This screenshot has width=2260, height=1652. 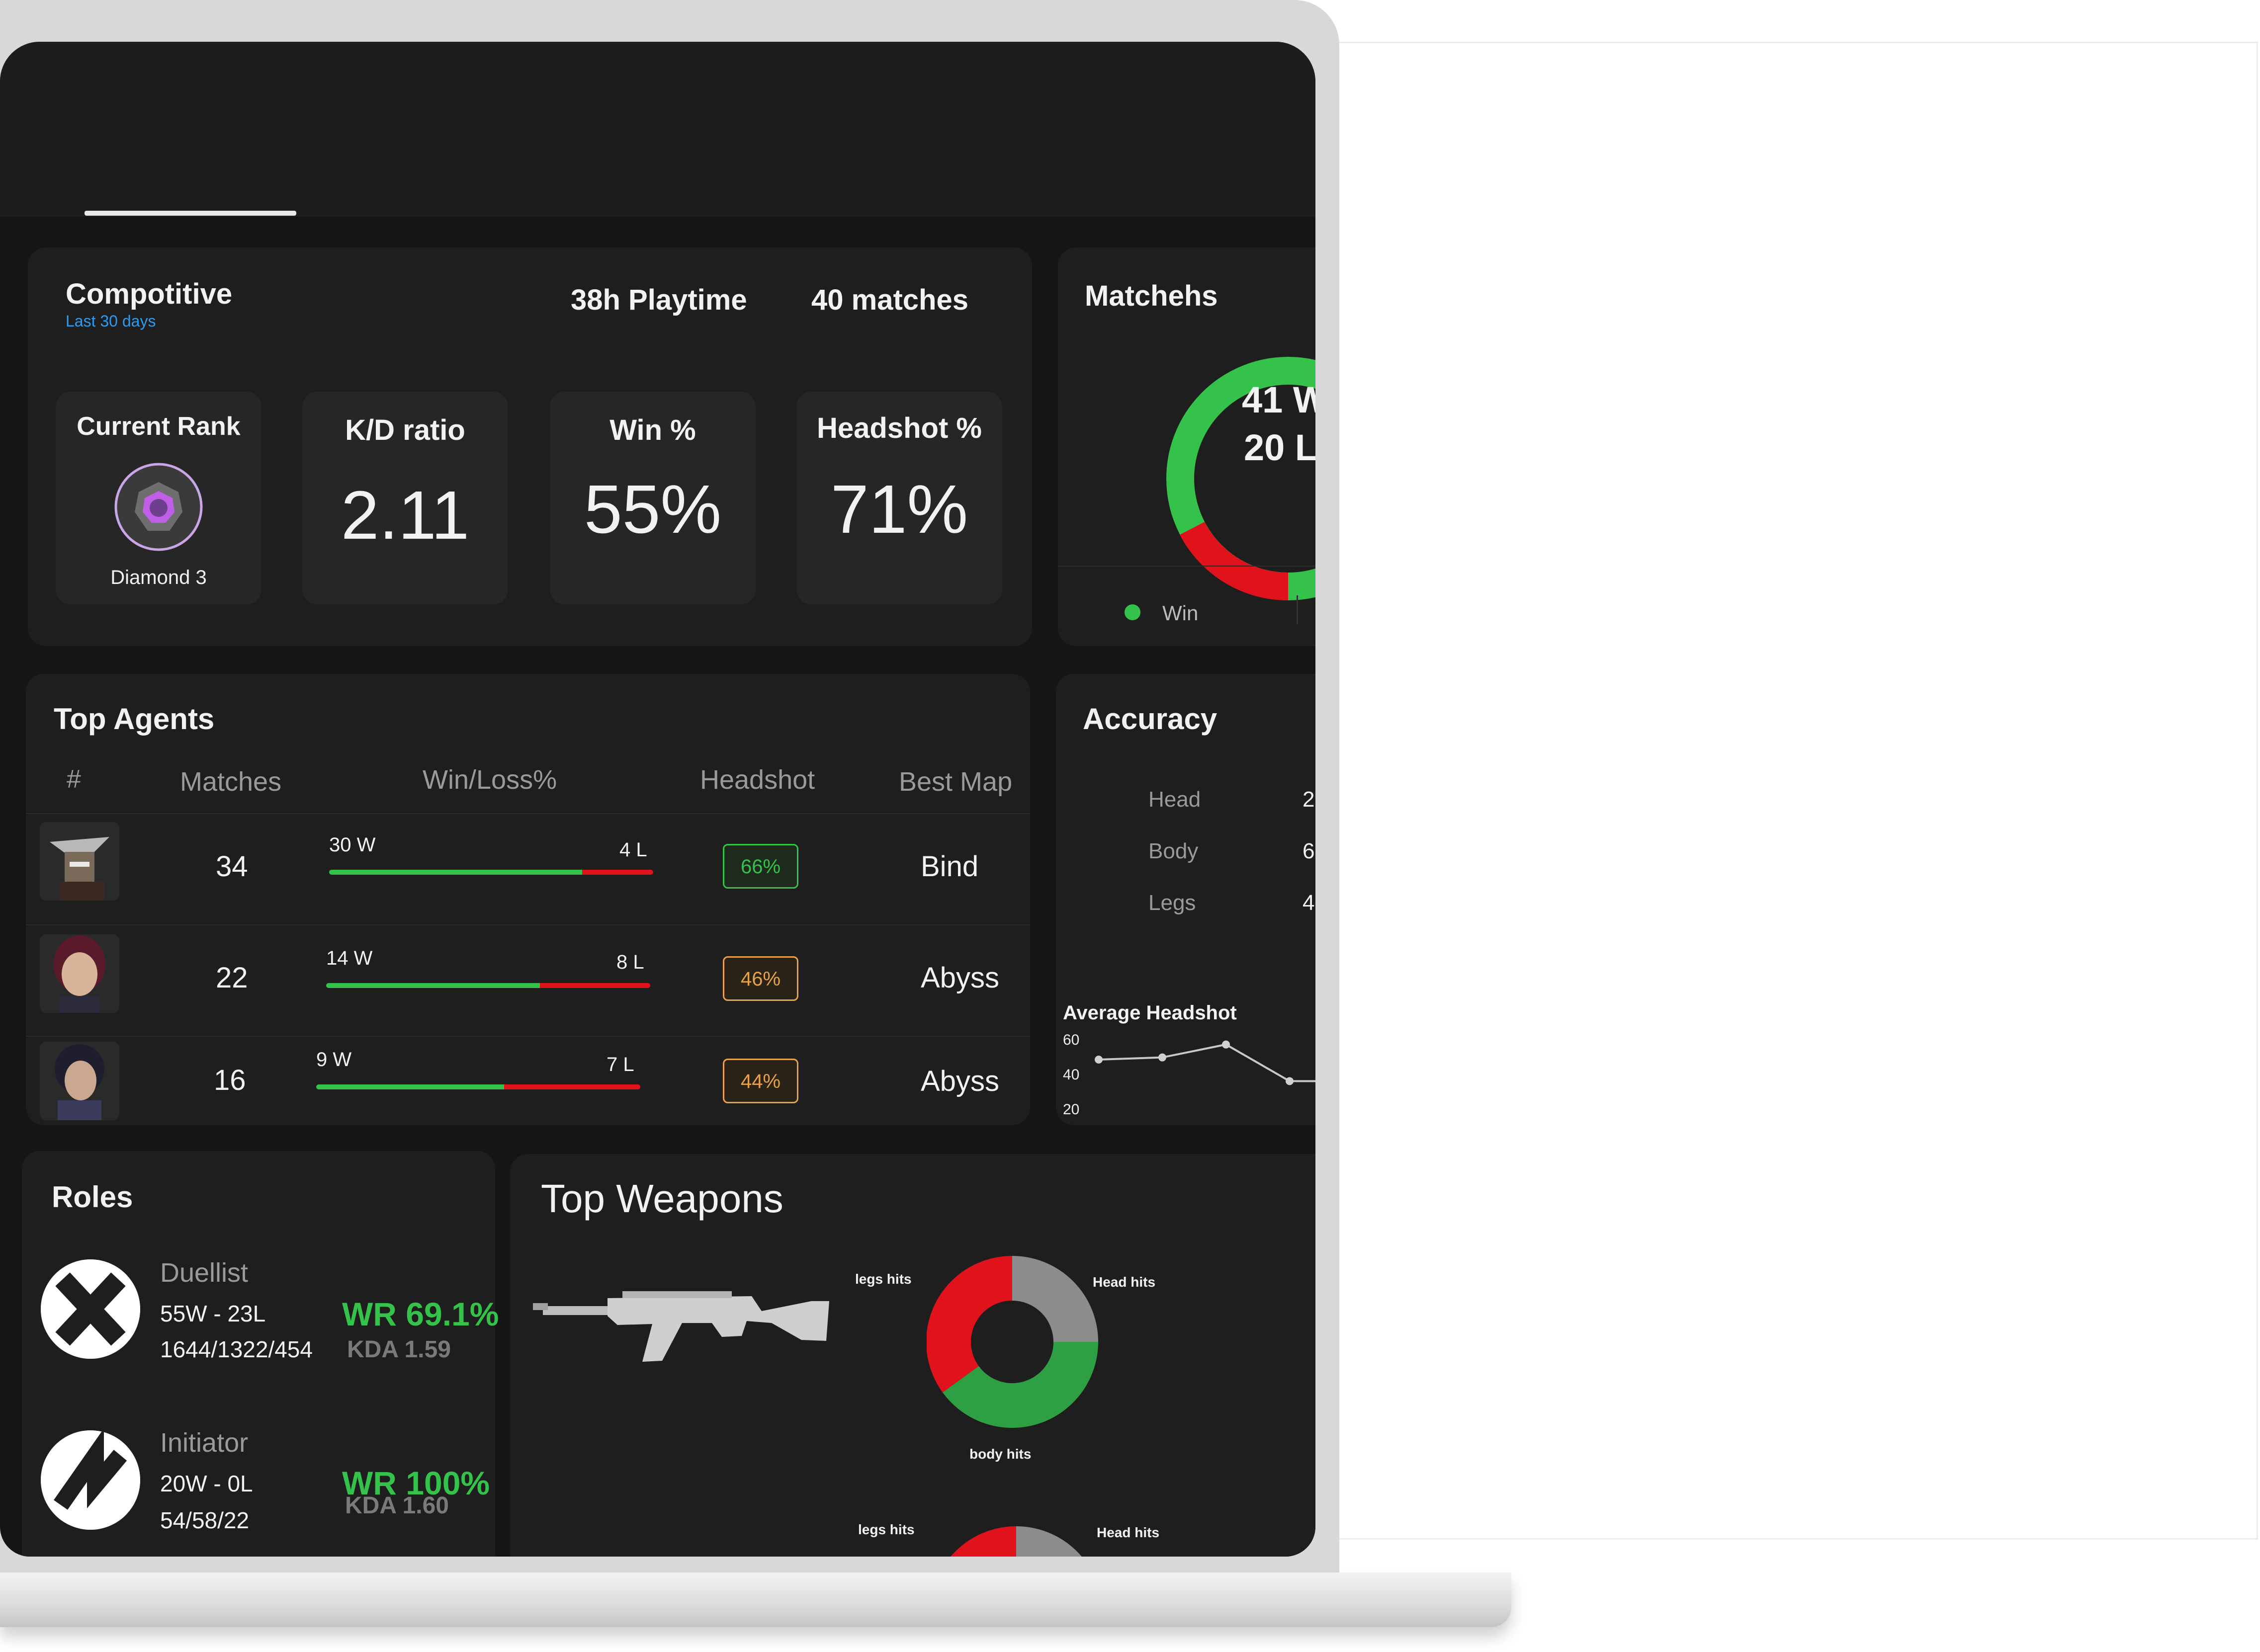 I want to click on col-number: #, so click(x=74, y=779).